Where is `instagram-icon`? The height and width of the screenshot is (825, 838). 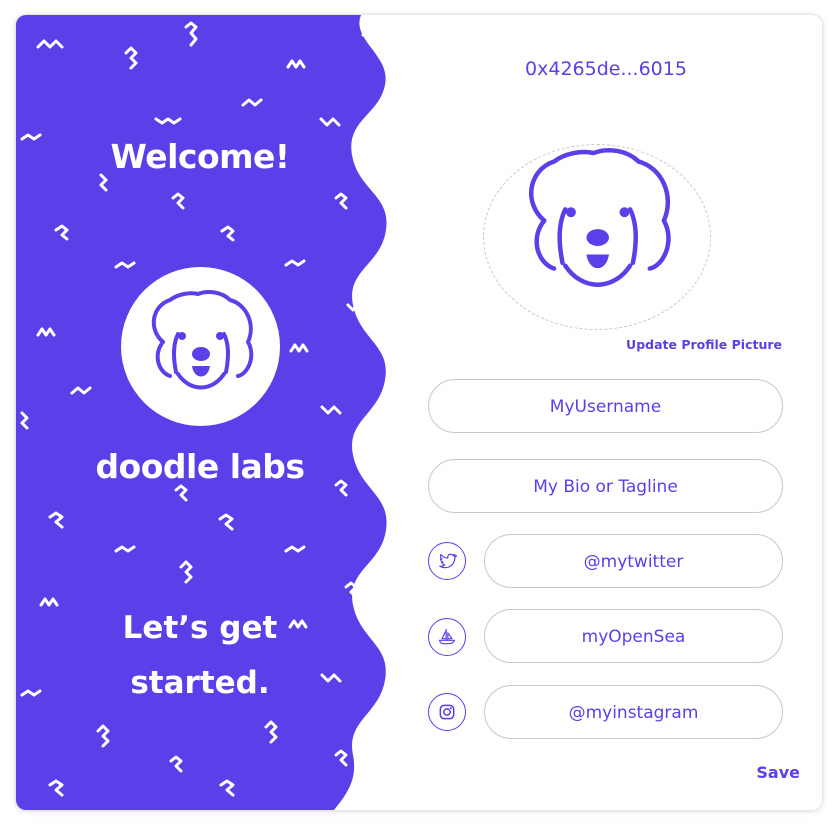
instagram-icon is located at coordinates (447, 712).